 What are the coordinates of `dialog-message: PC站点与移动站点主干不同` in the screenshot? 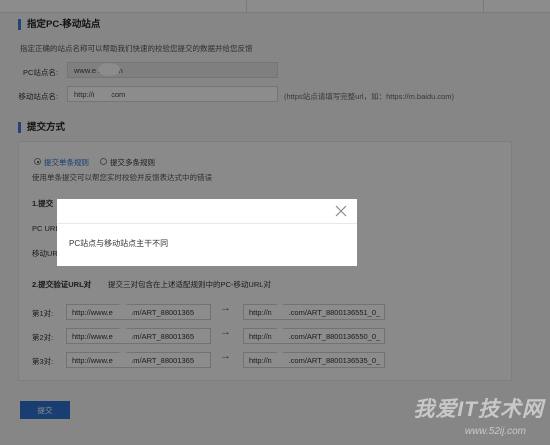 It's located at (119, 243).